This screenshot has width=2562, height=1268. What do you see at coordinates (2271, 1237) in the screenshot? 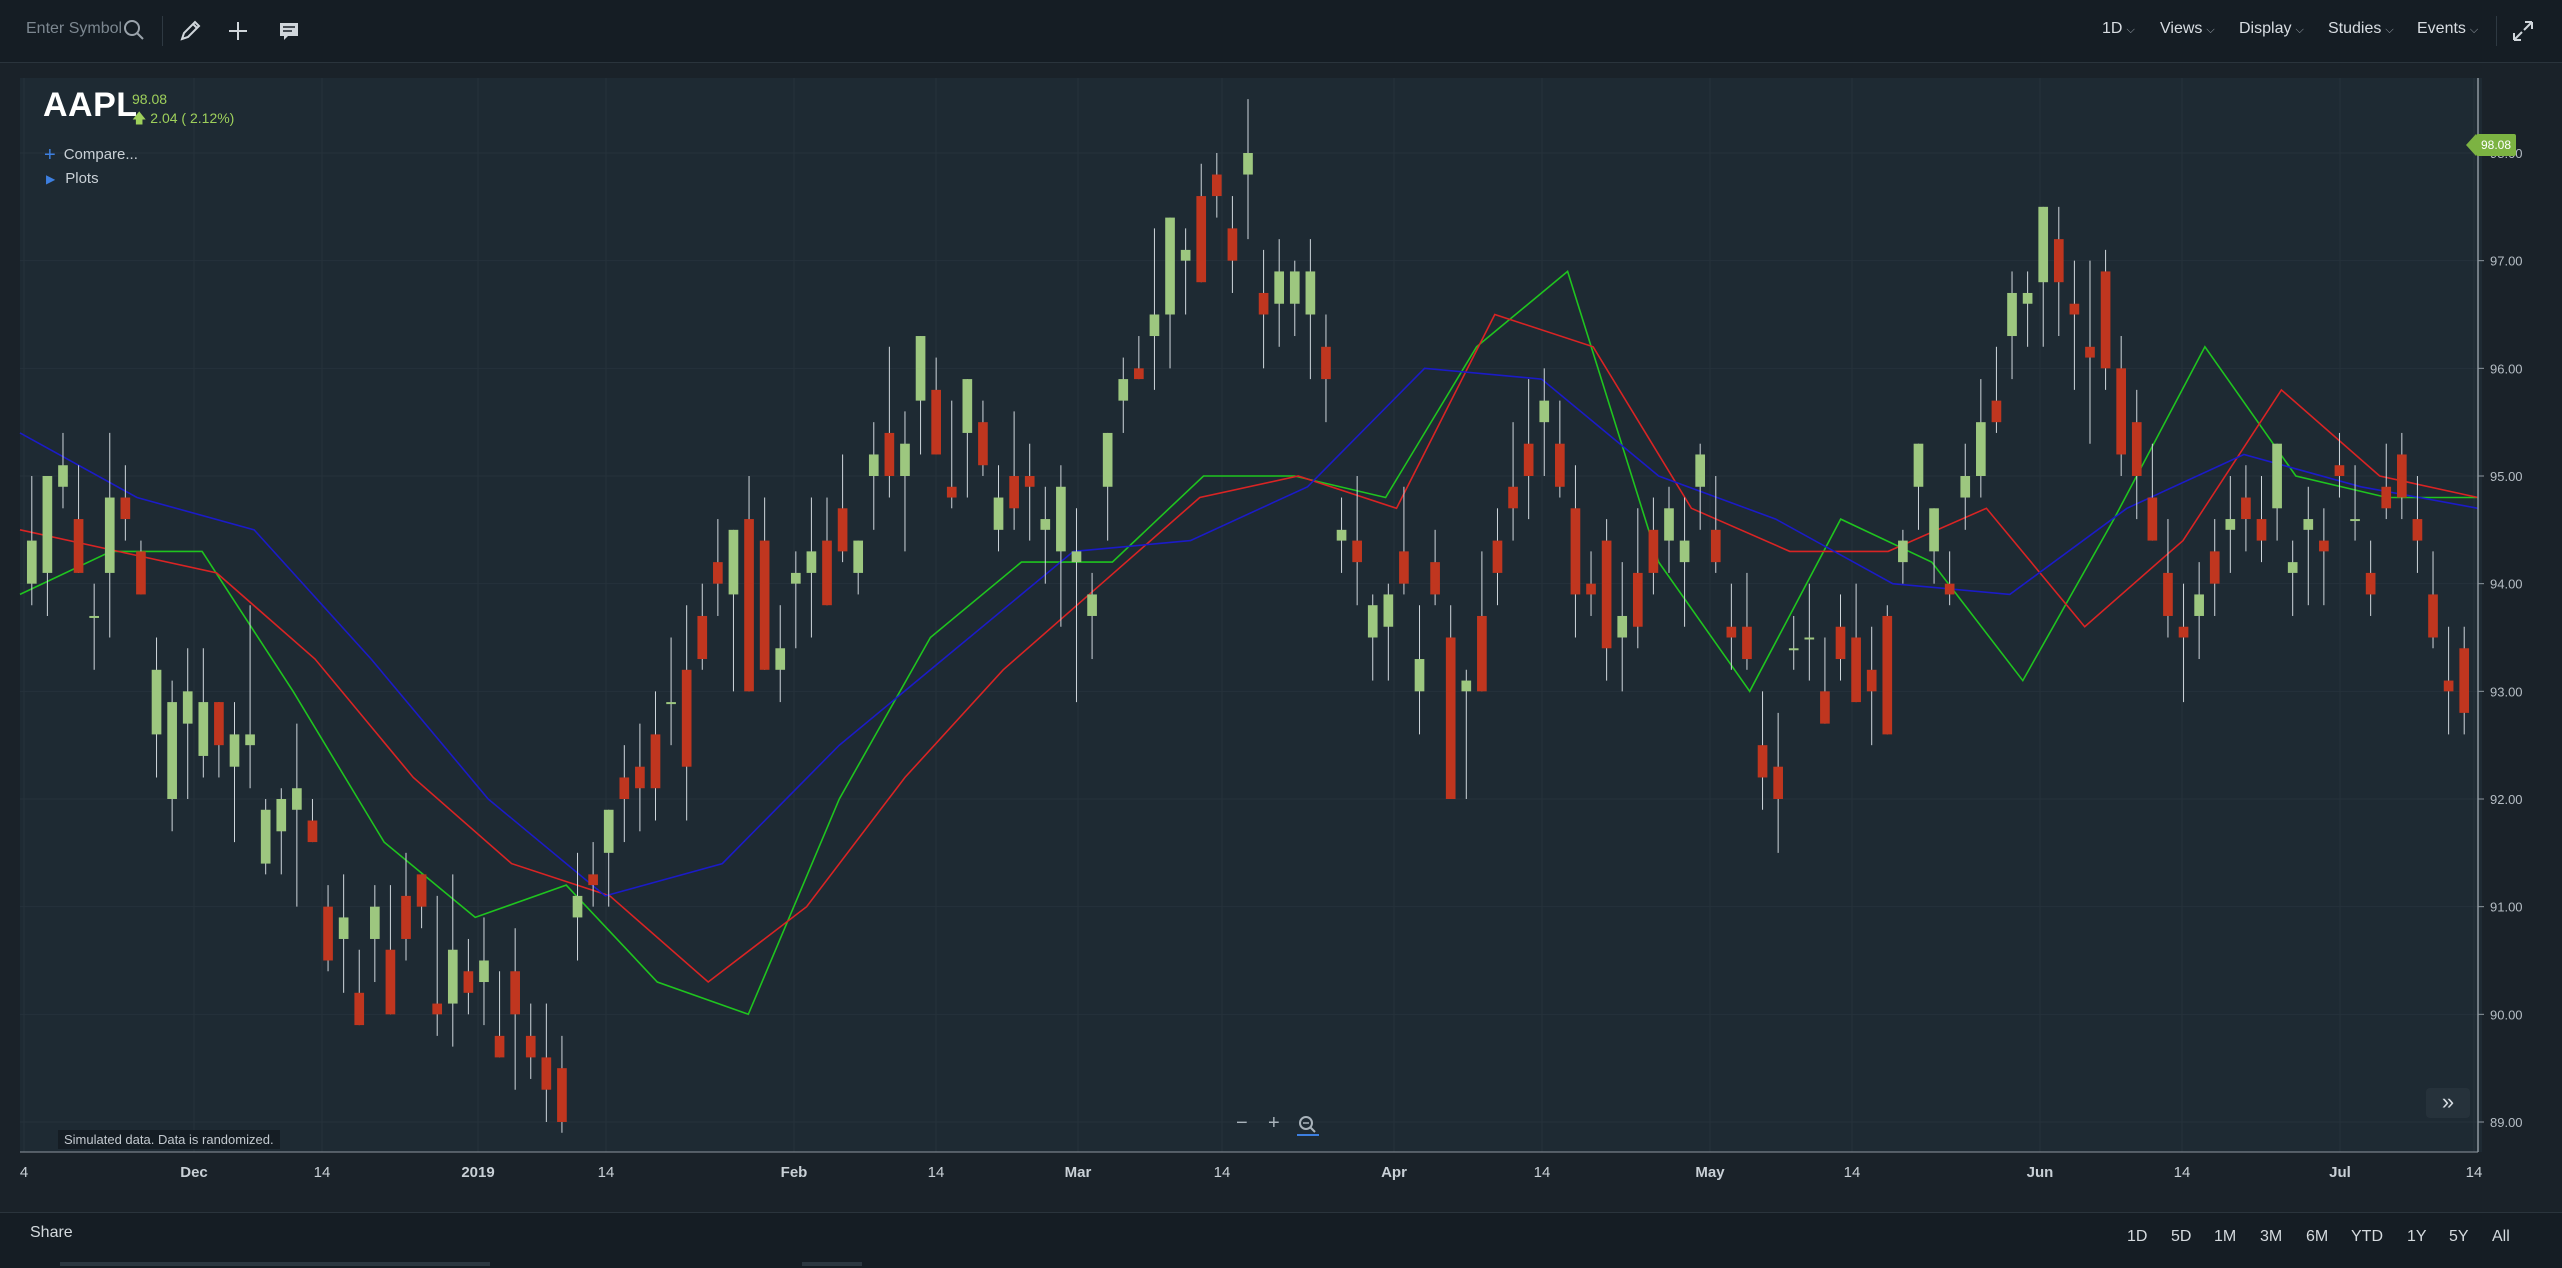
I see `range-3m: 3M` at bounding box center [2271, 1237].